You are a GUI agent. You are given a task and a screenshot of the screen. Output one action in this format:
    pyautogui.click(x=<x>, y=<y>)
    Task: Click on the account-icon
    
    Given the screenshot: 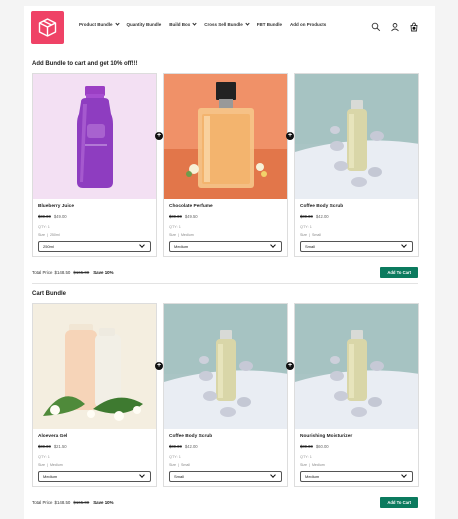 What is the action you would take?
    pyautogui.click(x=395, y=25)
    